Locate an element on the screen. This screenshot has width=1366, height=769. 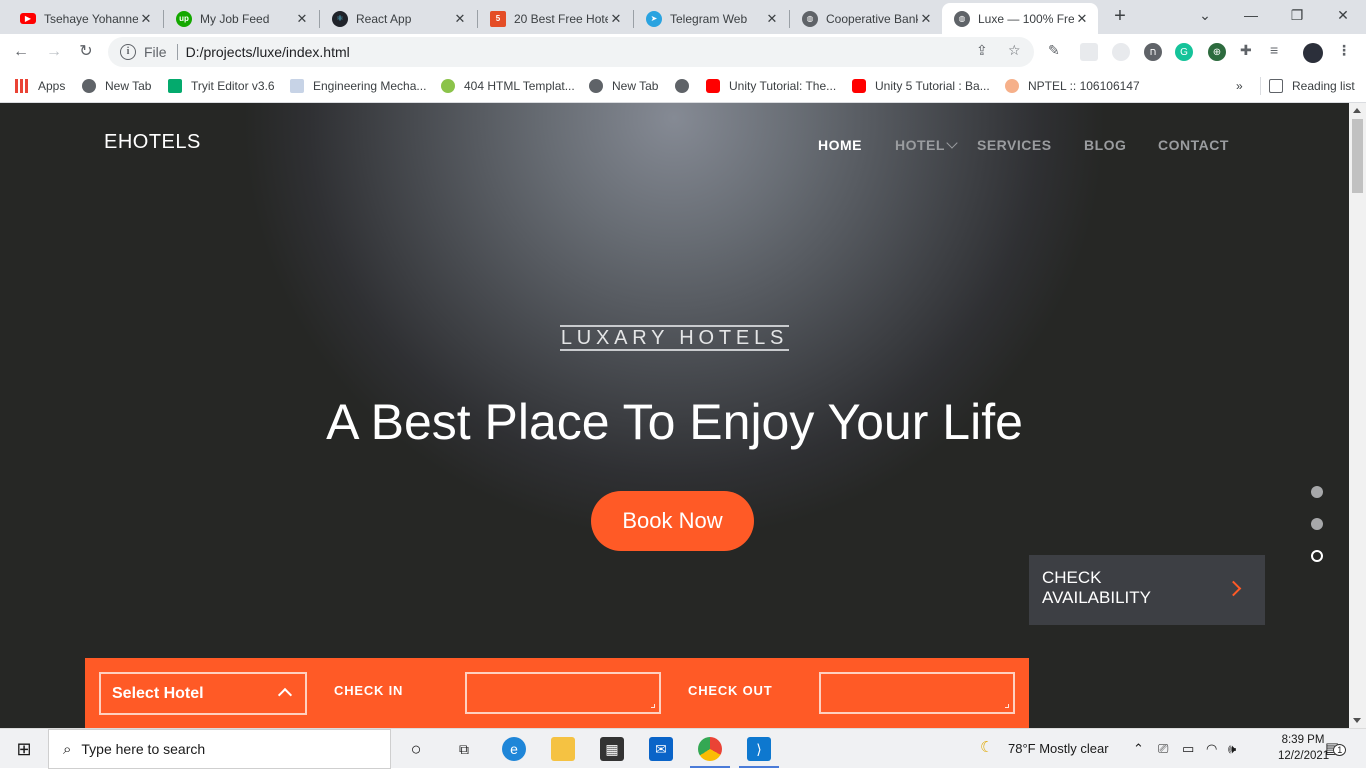
chrome-icon is located at coordinates (710, 749).